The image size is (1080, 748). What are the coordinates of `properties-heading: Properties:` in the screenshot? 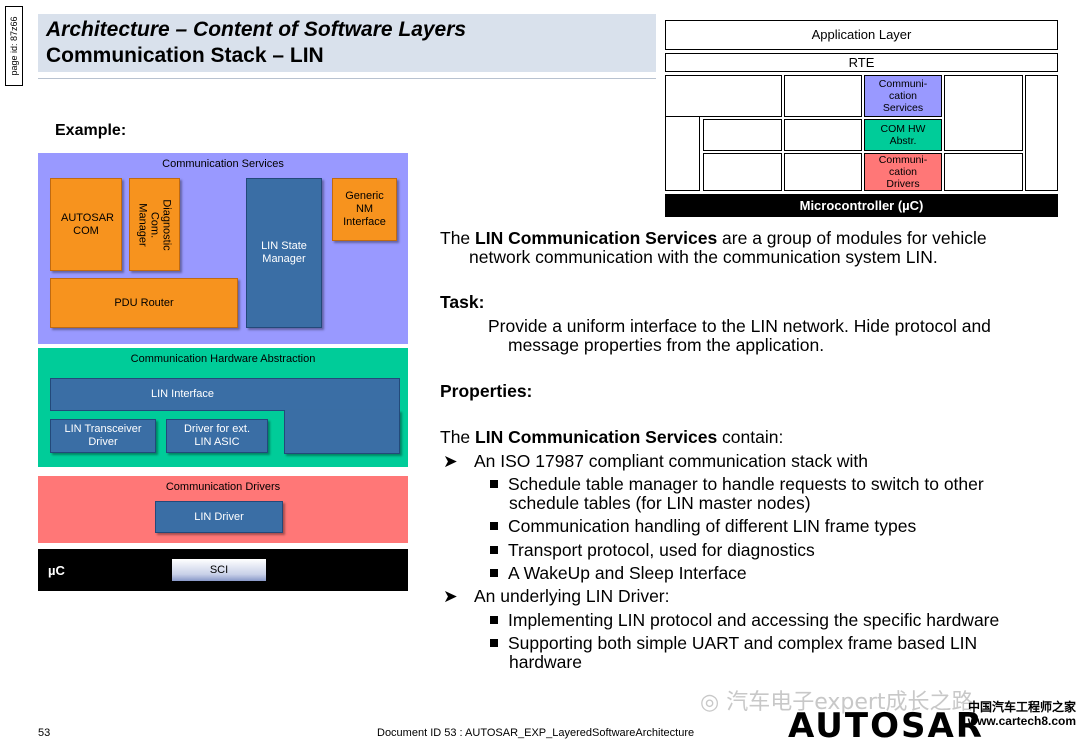 It's located at (486, 391).